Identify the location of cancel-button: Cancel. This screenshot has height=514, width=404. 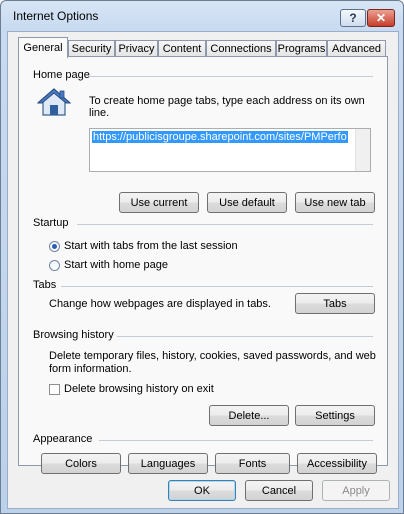
(279, 490).